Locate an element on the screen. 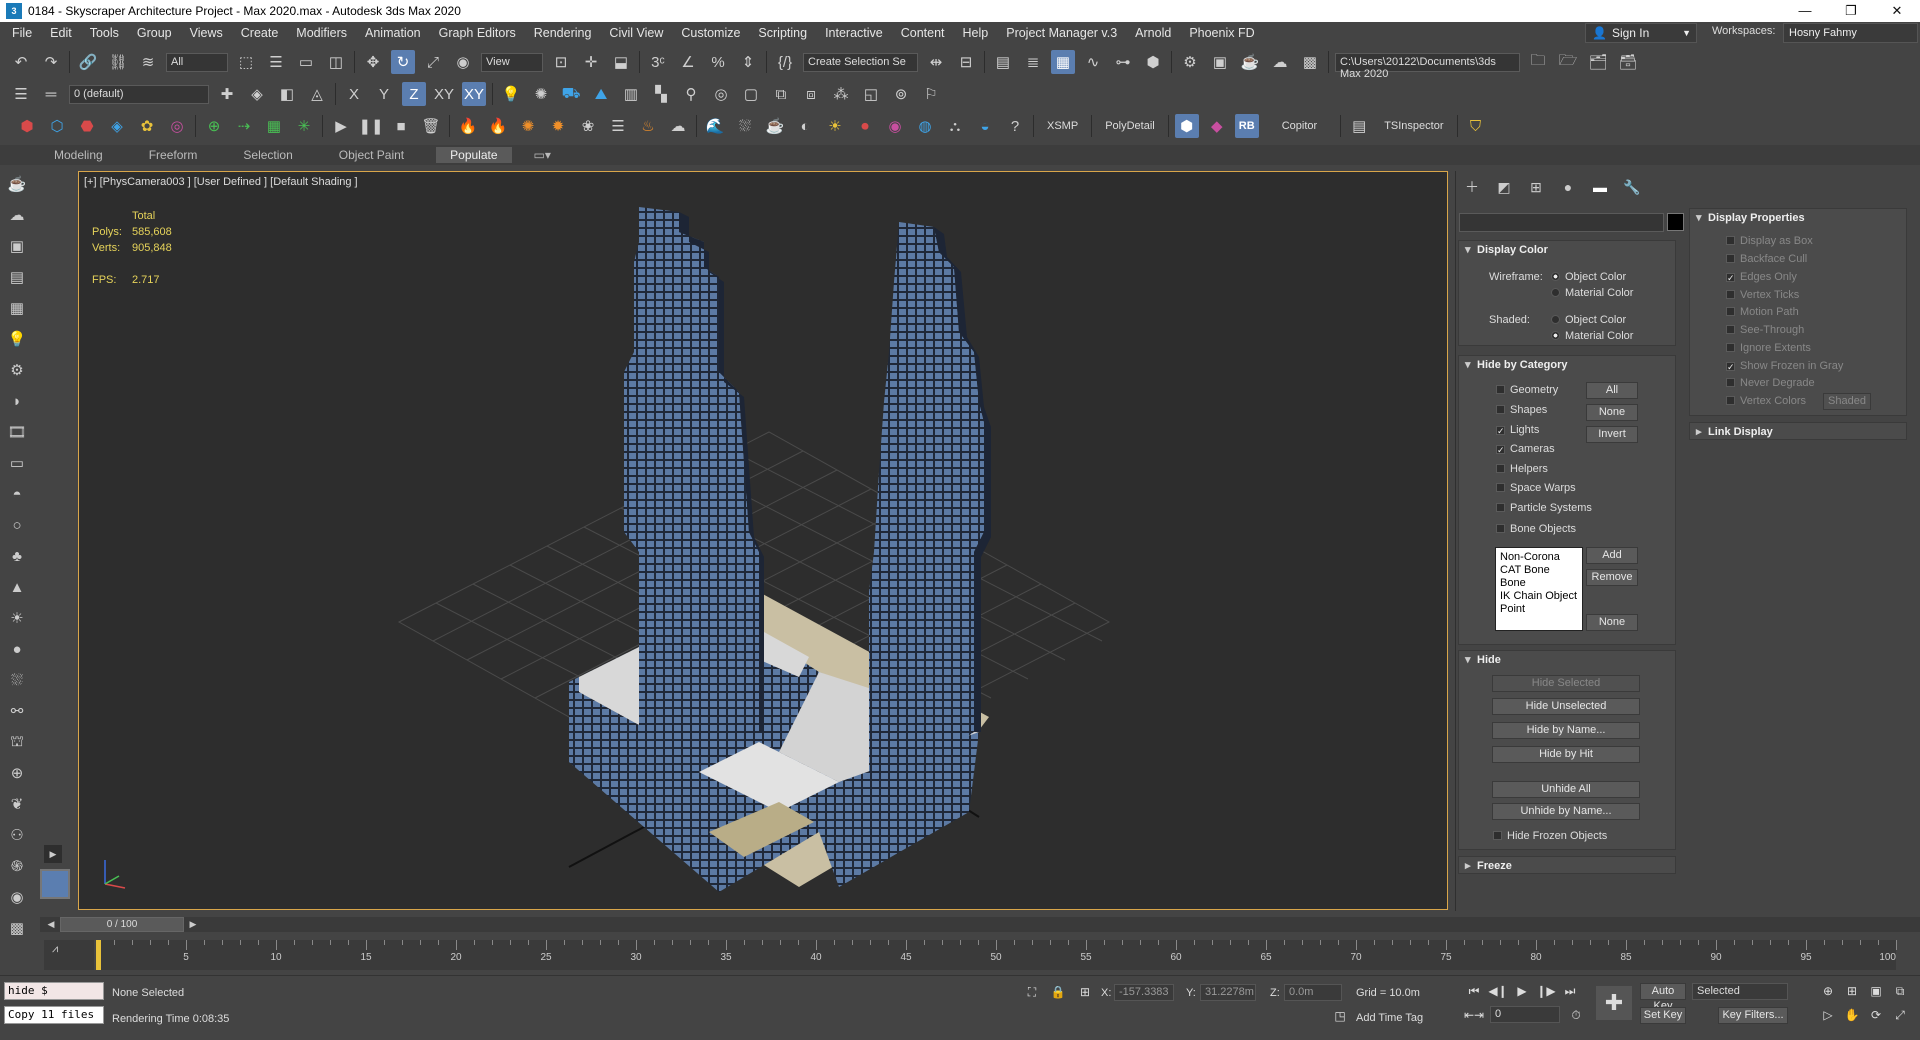 The width and height of the screenshot is (1920, 1040). category-space-warps: Space Warps is located at coordinates (1536, 488).